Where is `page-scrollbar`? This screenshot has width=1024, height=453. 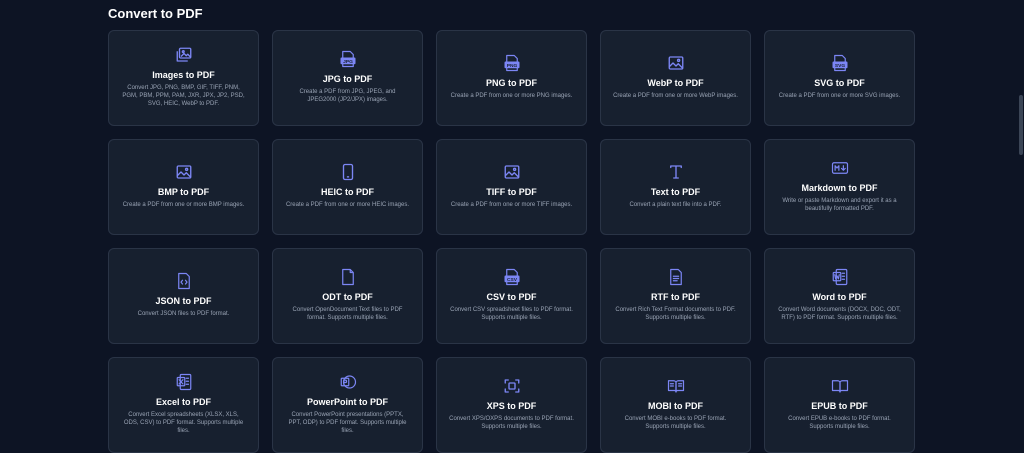
page-scrollbar is located at coordinates (1021, 221).